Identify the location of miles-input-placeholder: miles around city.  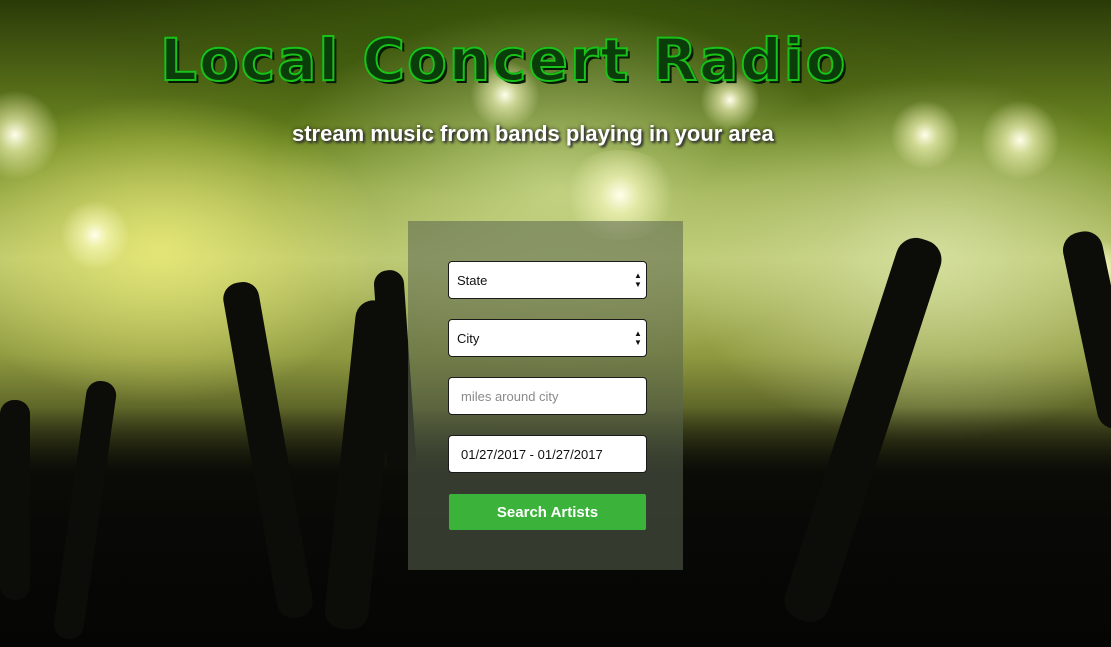
(510, 396).